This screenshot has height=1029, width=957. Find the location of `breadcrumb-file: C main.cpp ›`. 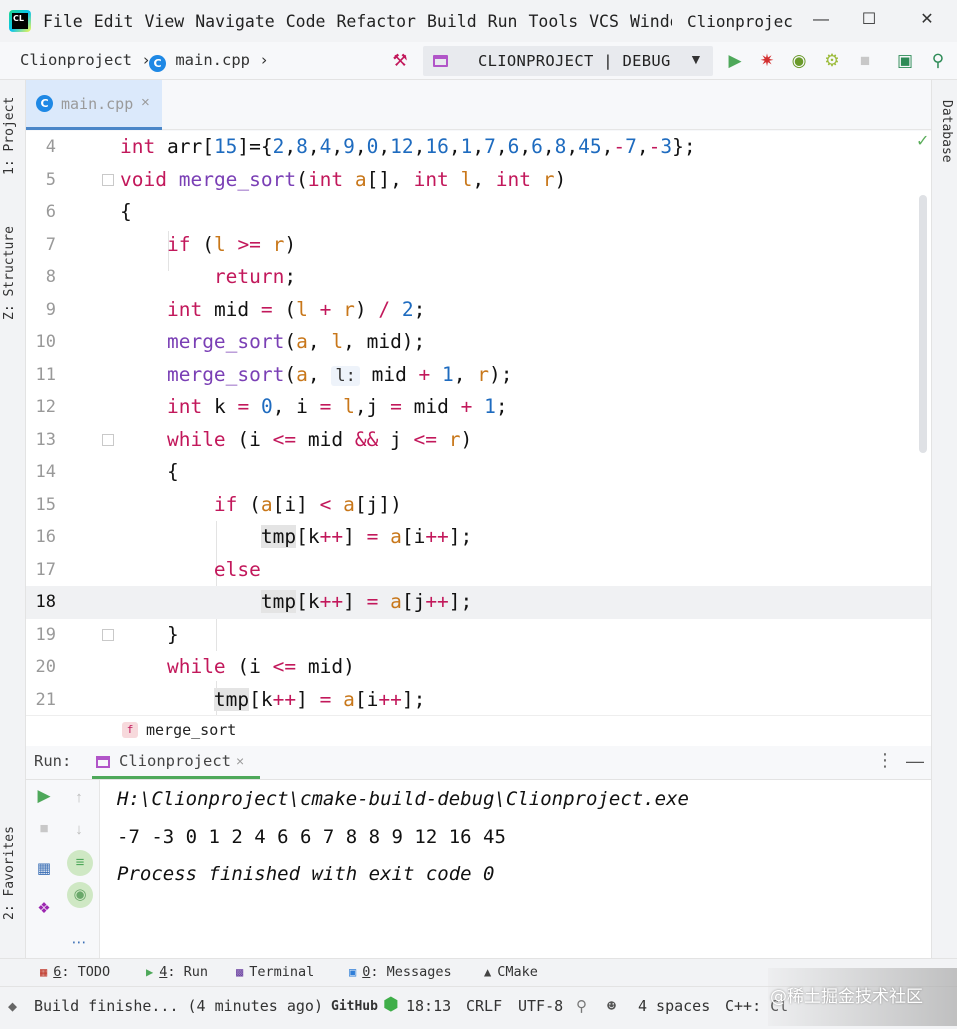

breadcrumb-file: C main.cpp › is located at coordinates (209, 61).